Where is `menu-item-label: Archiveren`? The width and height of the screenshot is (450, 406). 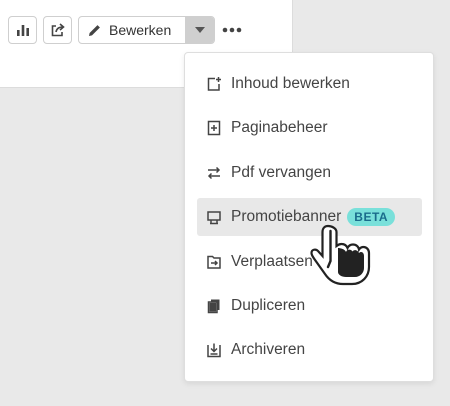 menu-item-label: Archiveren is located at coordinates (268, 349).